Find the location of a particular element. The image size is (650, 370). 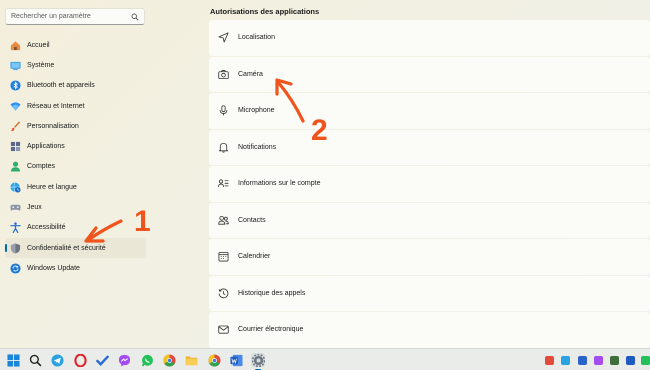

gamepad-icon is located at coordinates (15, 207).